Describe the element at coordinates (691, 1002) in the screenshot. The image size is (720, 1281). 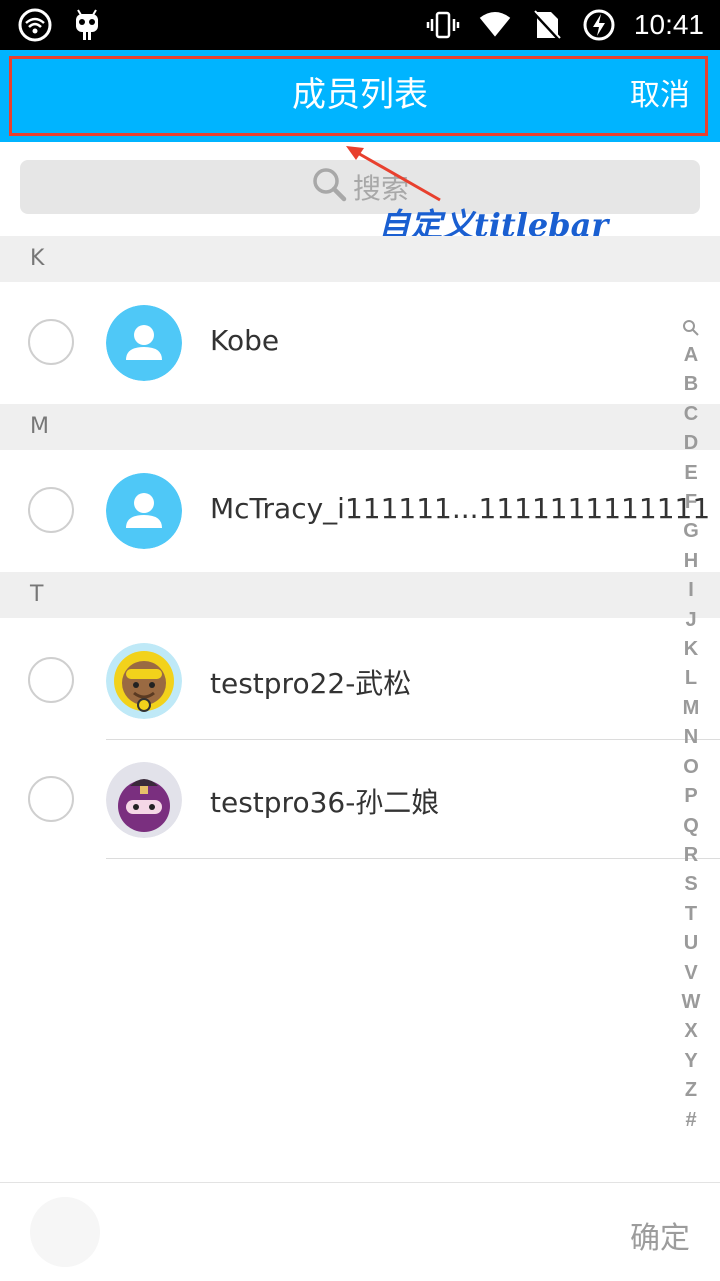
I see `index-letter: W` at that location.